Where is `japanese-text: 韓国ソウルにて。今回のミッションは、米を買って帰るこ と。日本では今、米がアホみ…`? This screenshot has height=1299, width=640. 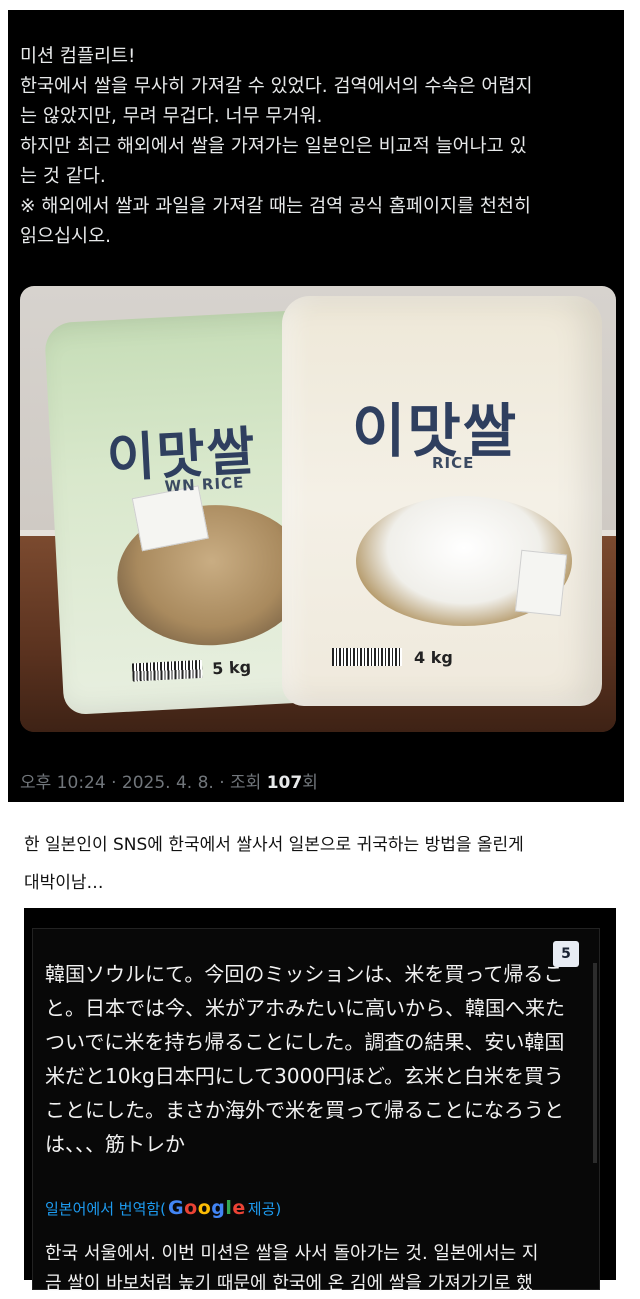 japanese-text: 韓国ソウルにて。今回のミッションは、米を買って帰るこ と。日本では今、米がアホみ… is located at coordinates (325, 1059).